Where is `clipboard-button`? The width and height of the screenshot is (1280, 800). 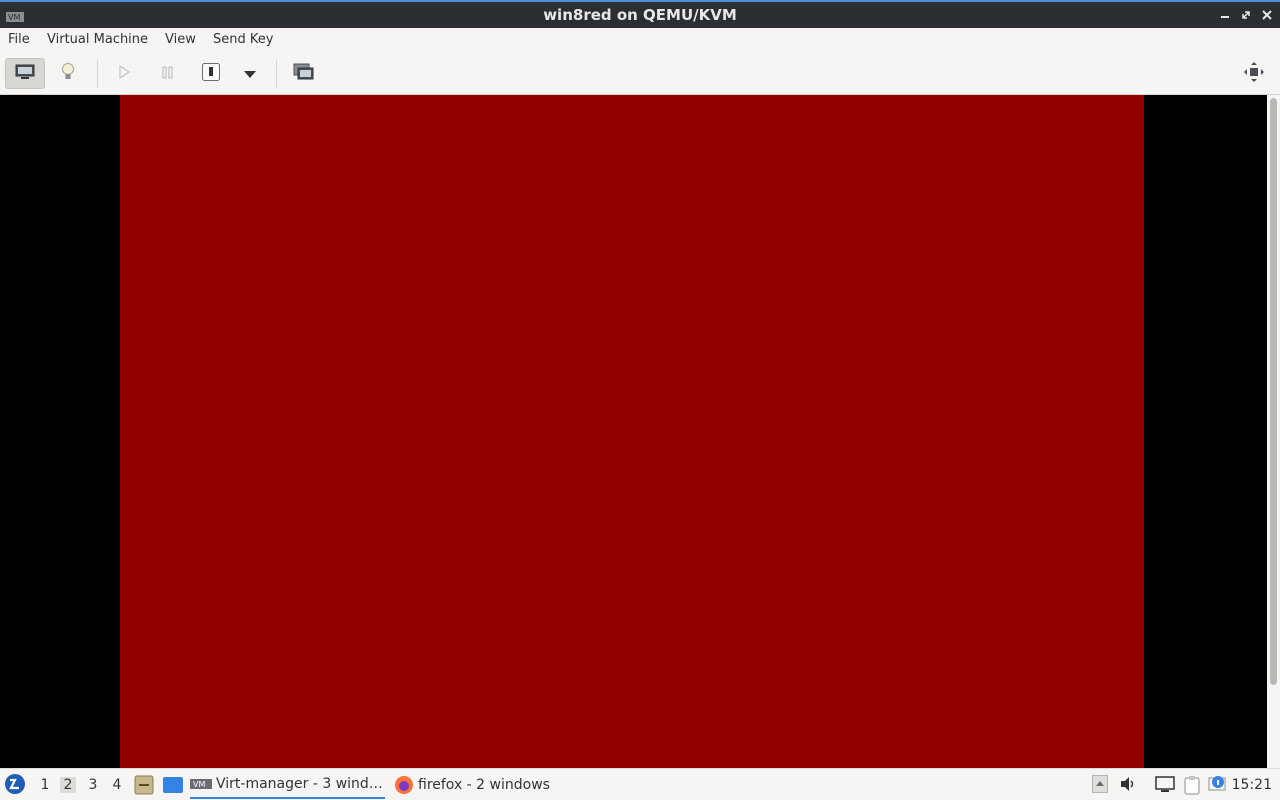
clipboard-button is located at coordinates (1192, 787).